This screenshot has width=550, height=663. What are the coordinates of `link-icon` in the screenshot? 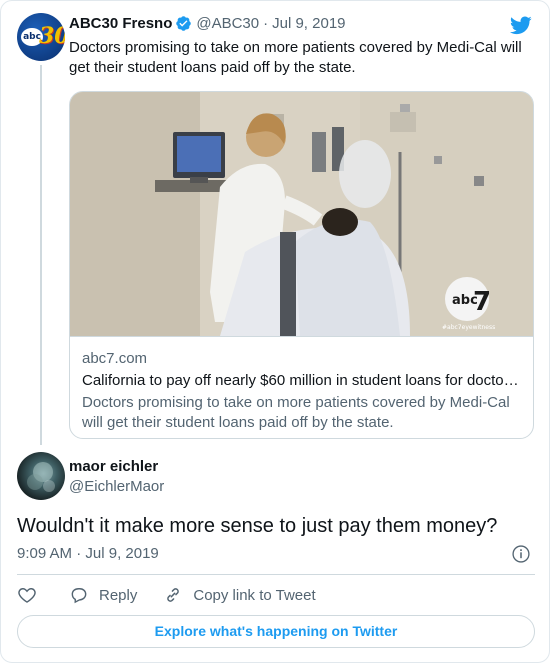 It's located at (173, 595).